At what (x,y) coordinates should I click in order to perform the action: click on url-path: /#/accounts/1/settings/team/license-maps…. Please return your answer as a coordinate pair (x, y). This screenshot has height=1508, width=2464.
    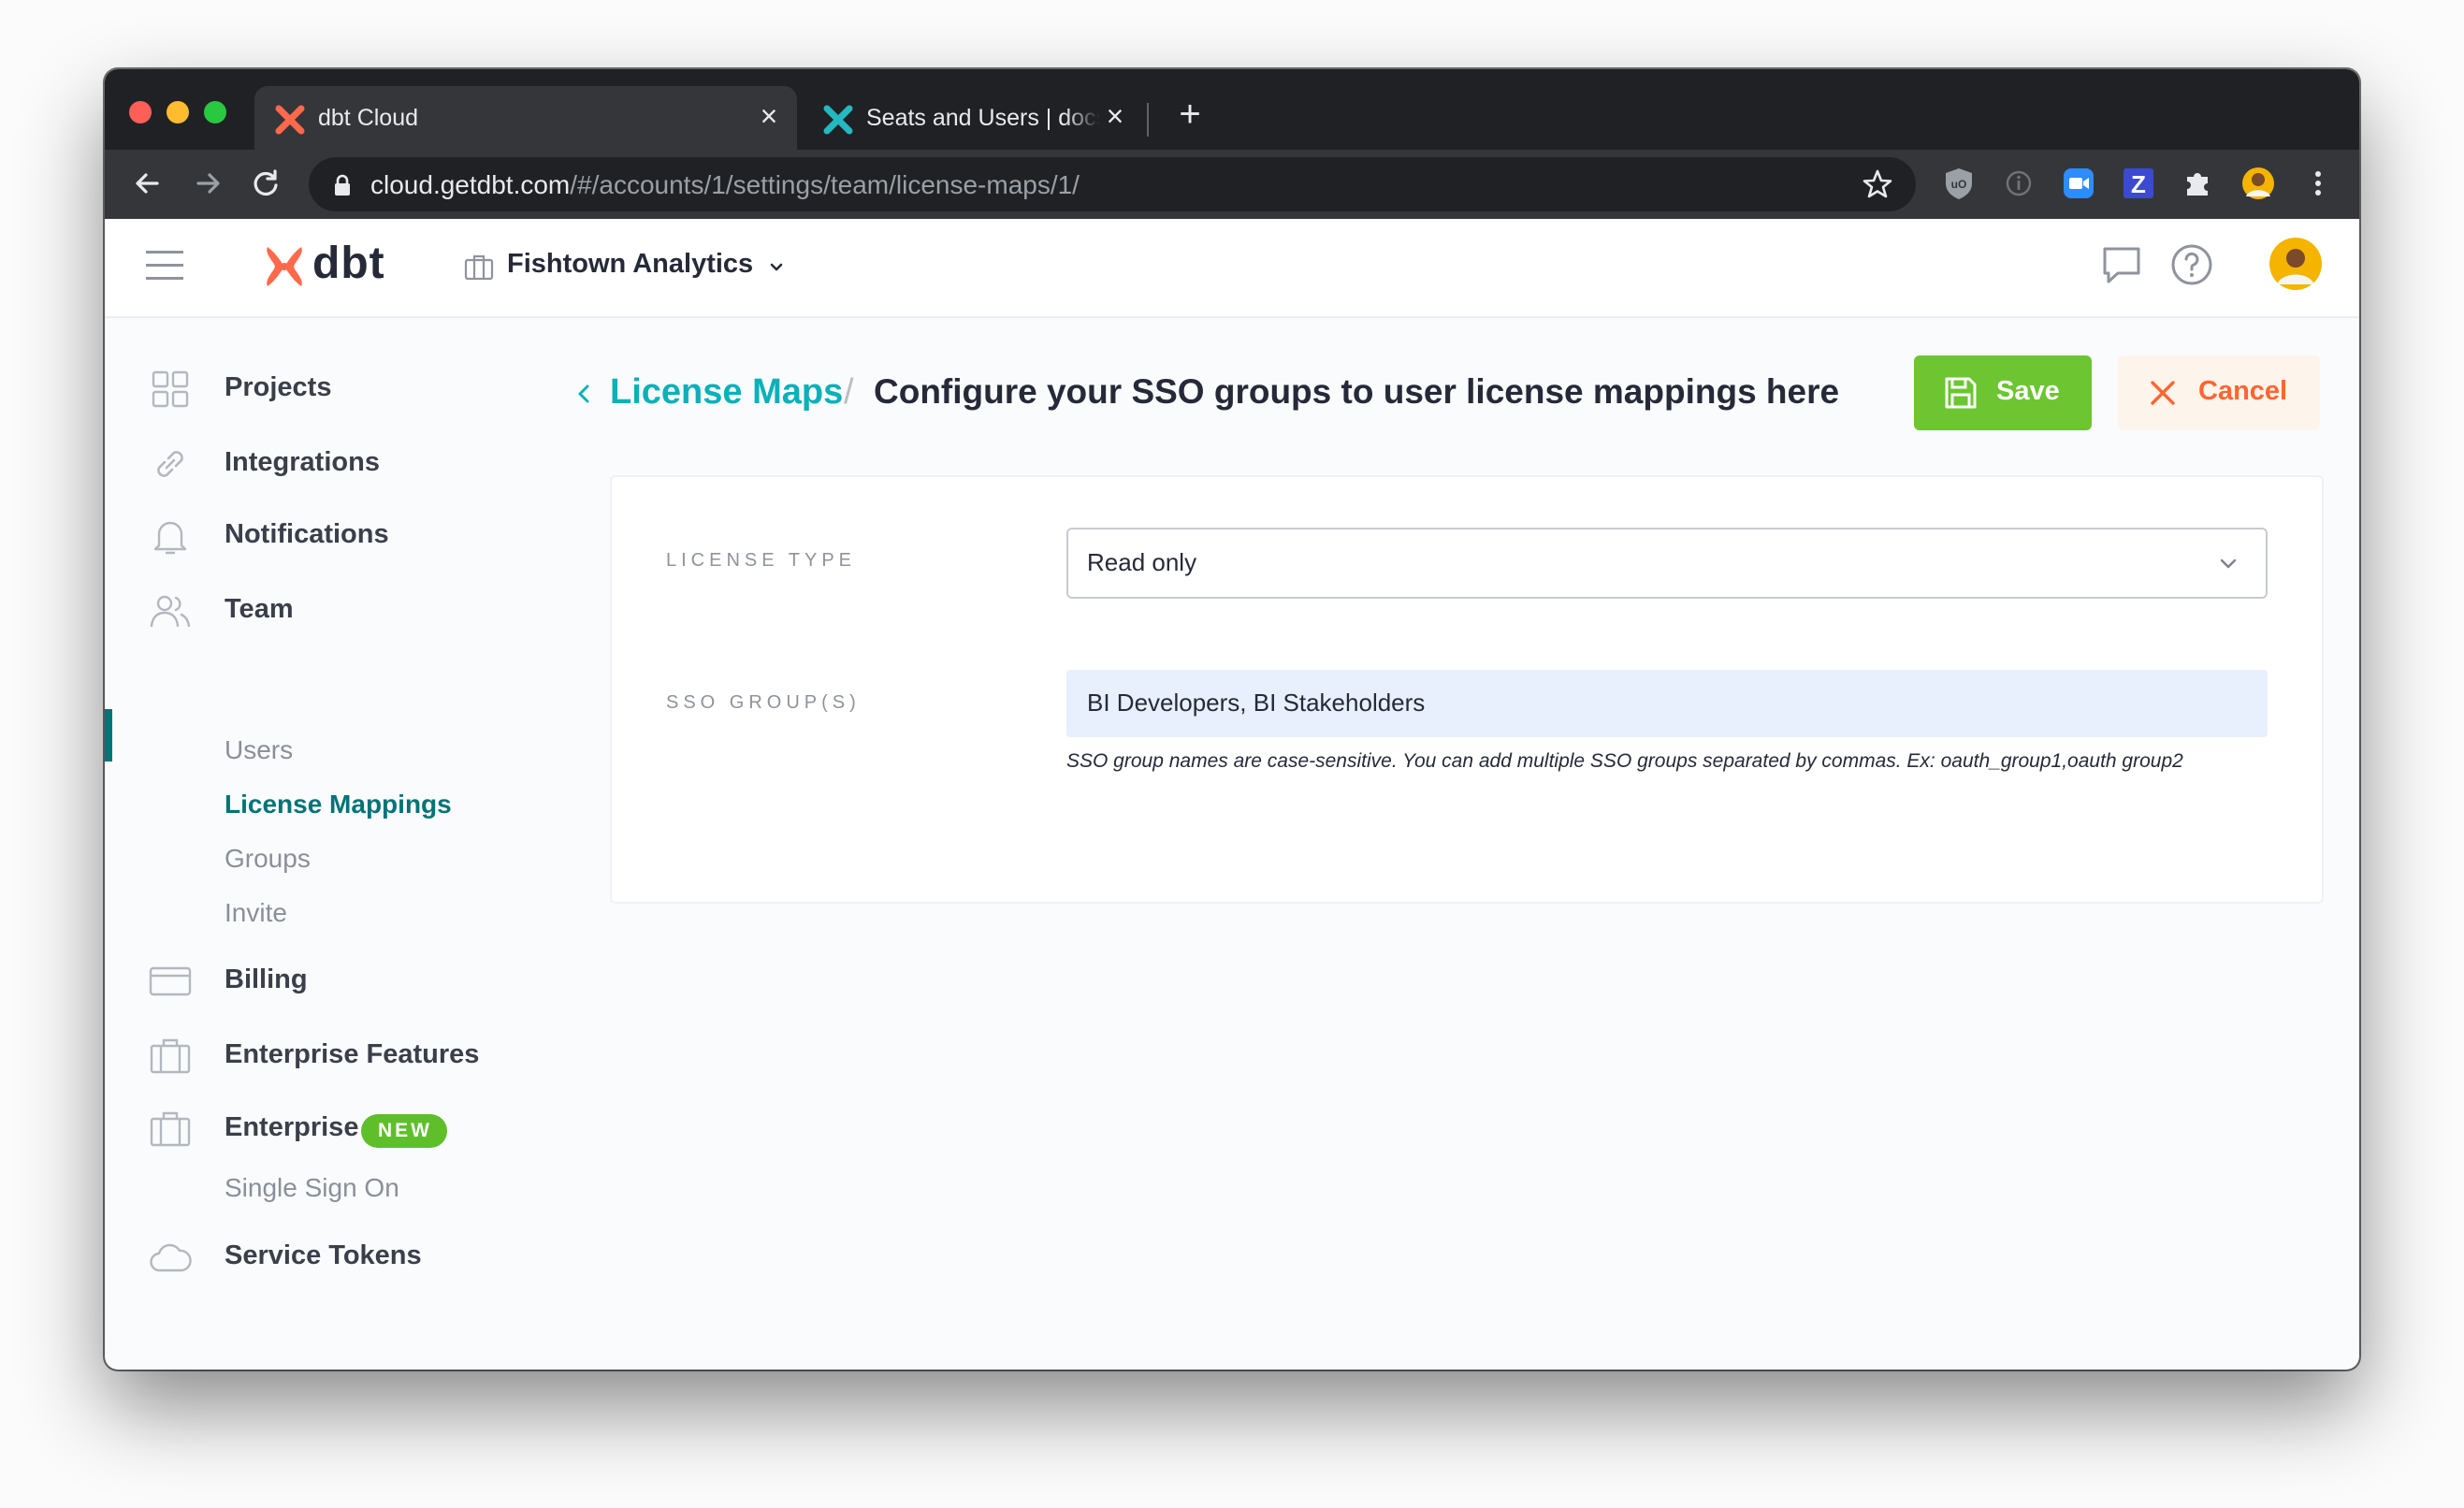
    Looking at the image, I should click on (825, 184).